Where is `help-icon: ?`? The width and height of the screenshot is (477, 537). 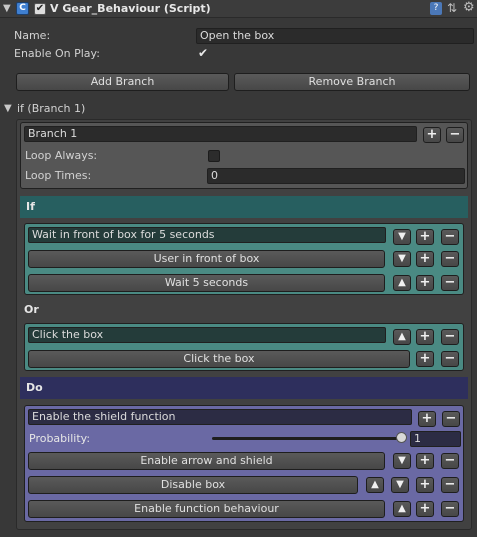
help-icon: ? is located at coordinates (436, 8).